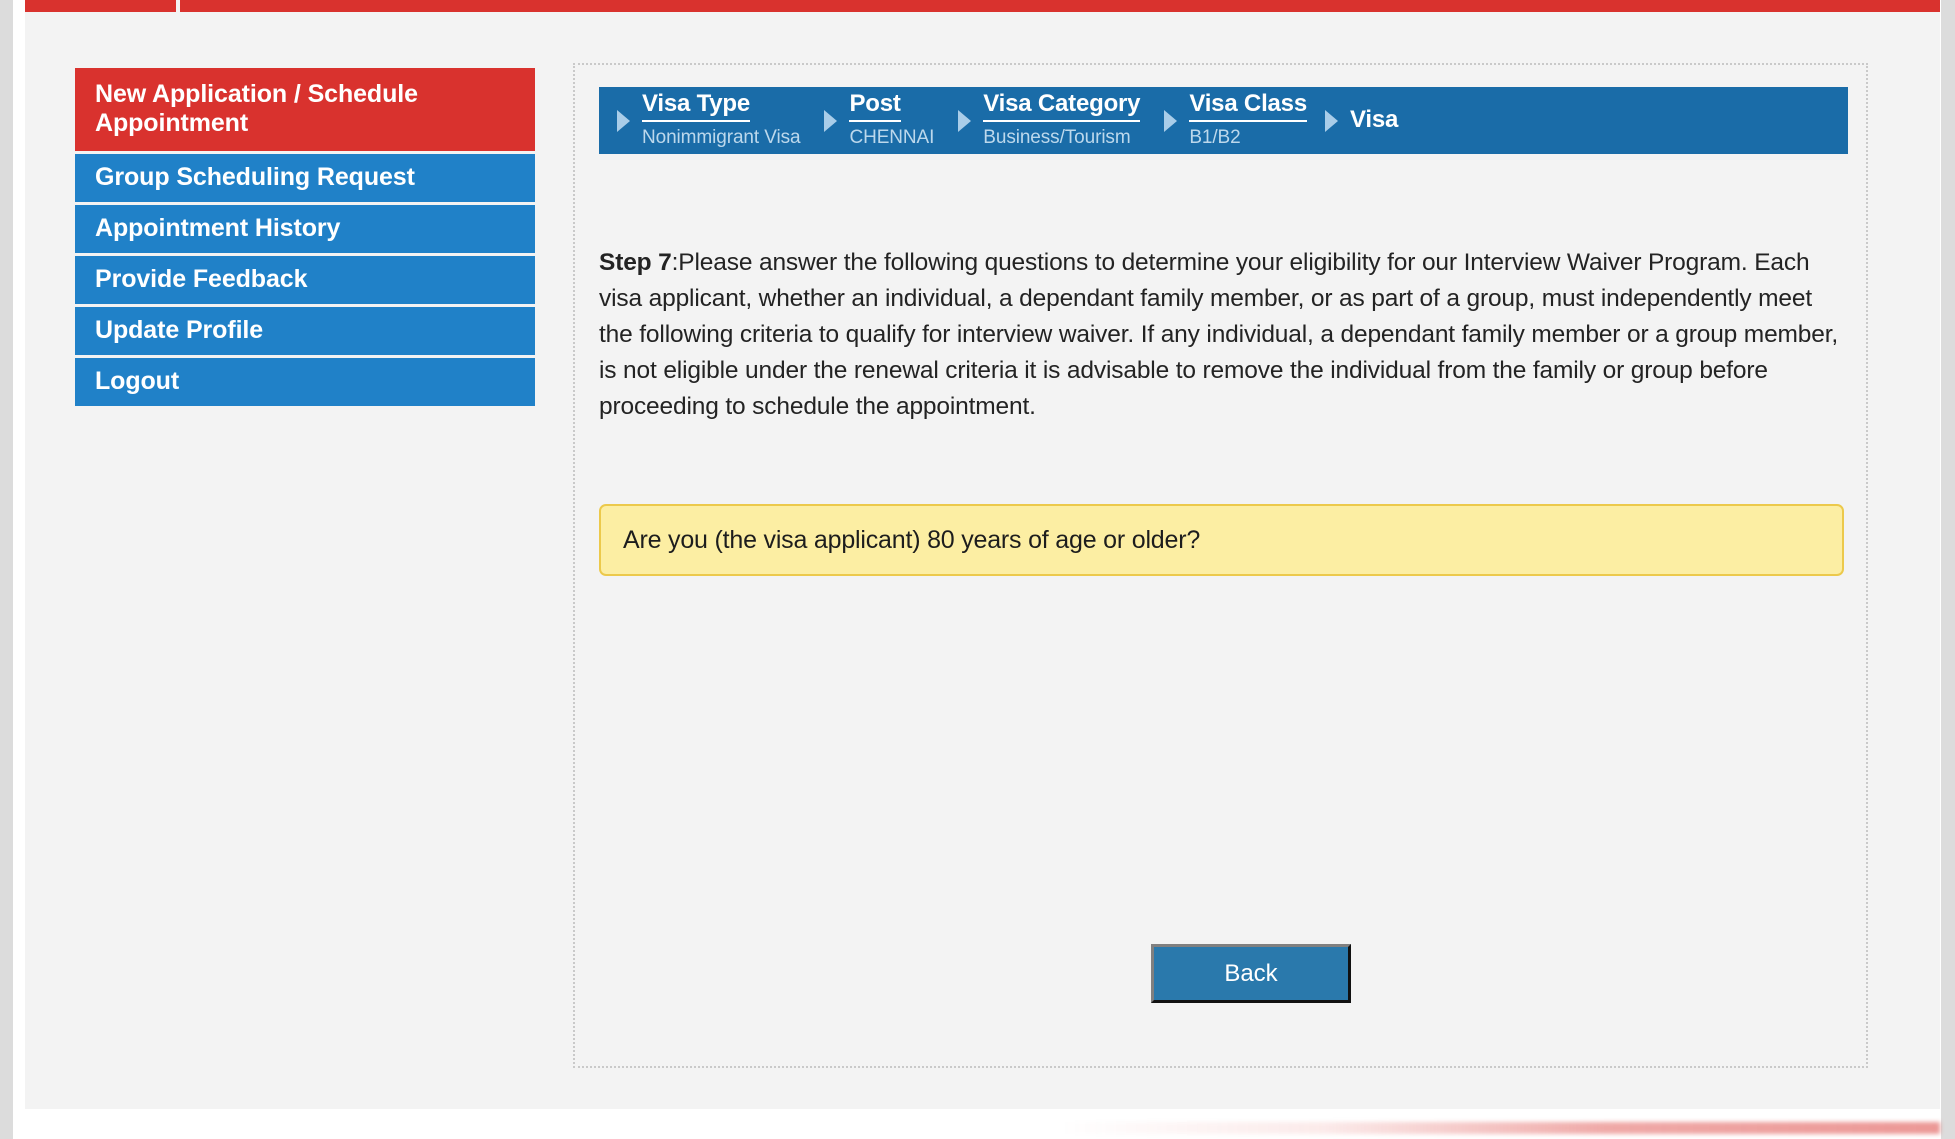 The width and height of the screenshot is (1955, 1139). Describe the element at coordinates (218, 228) in the screenshot. I see `sidebar-item-label: Appointment History` at that location.